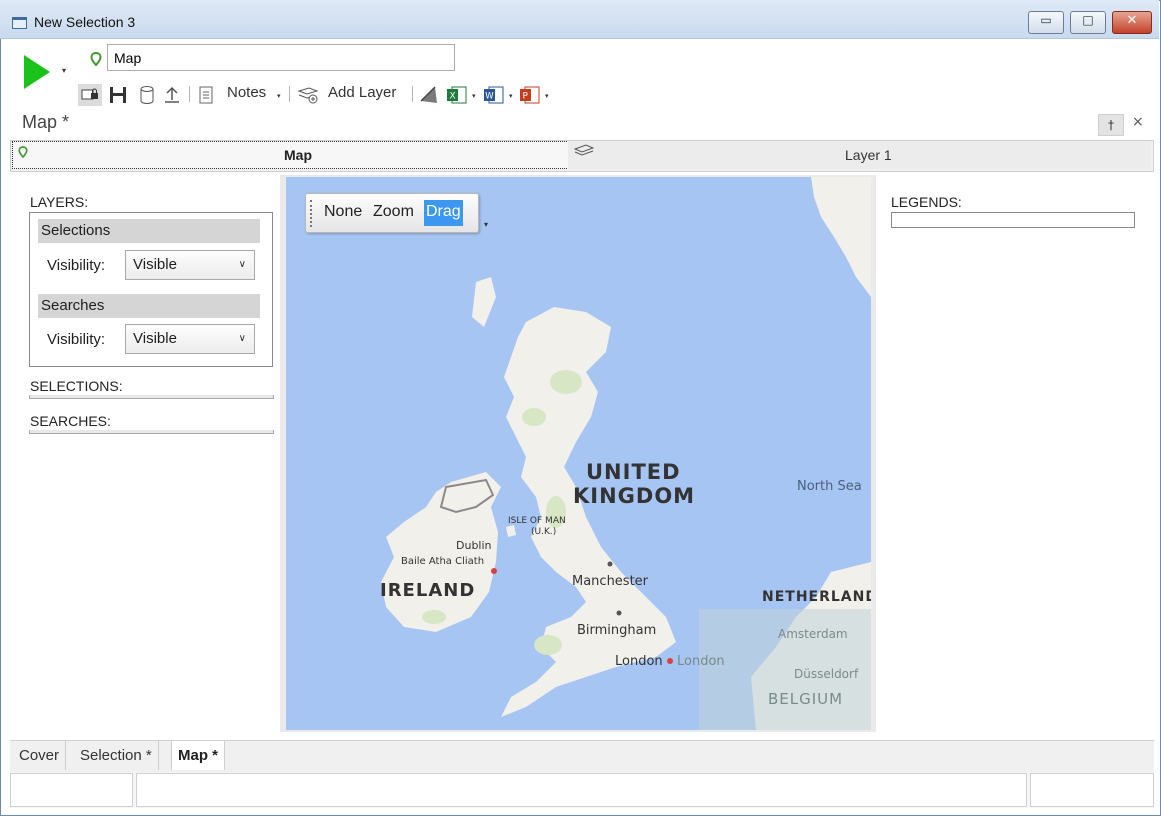 This screenshot has height=816, width=1161. What do you see at coordinates (634, 496) in the screenshot?
I see `label-kingdom: KINGDOM` at bounding box center [634, 496].